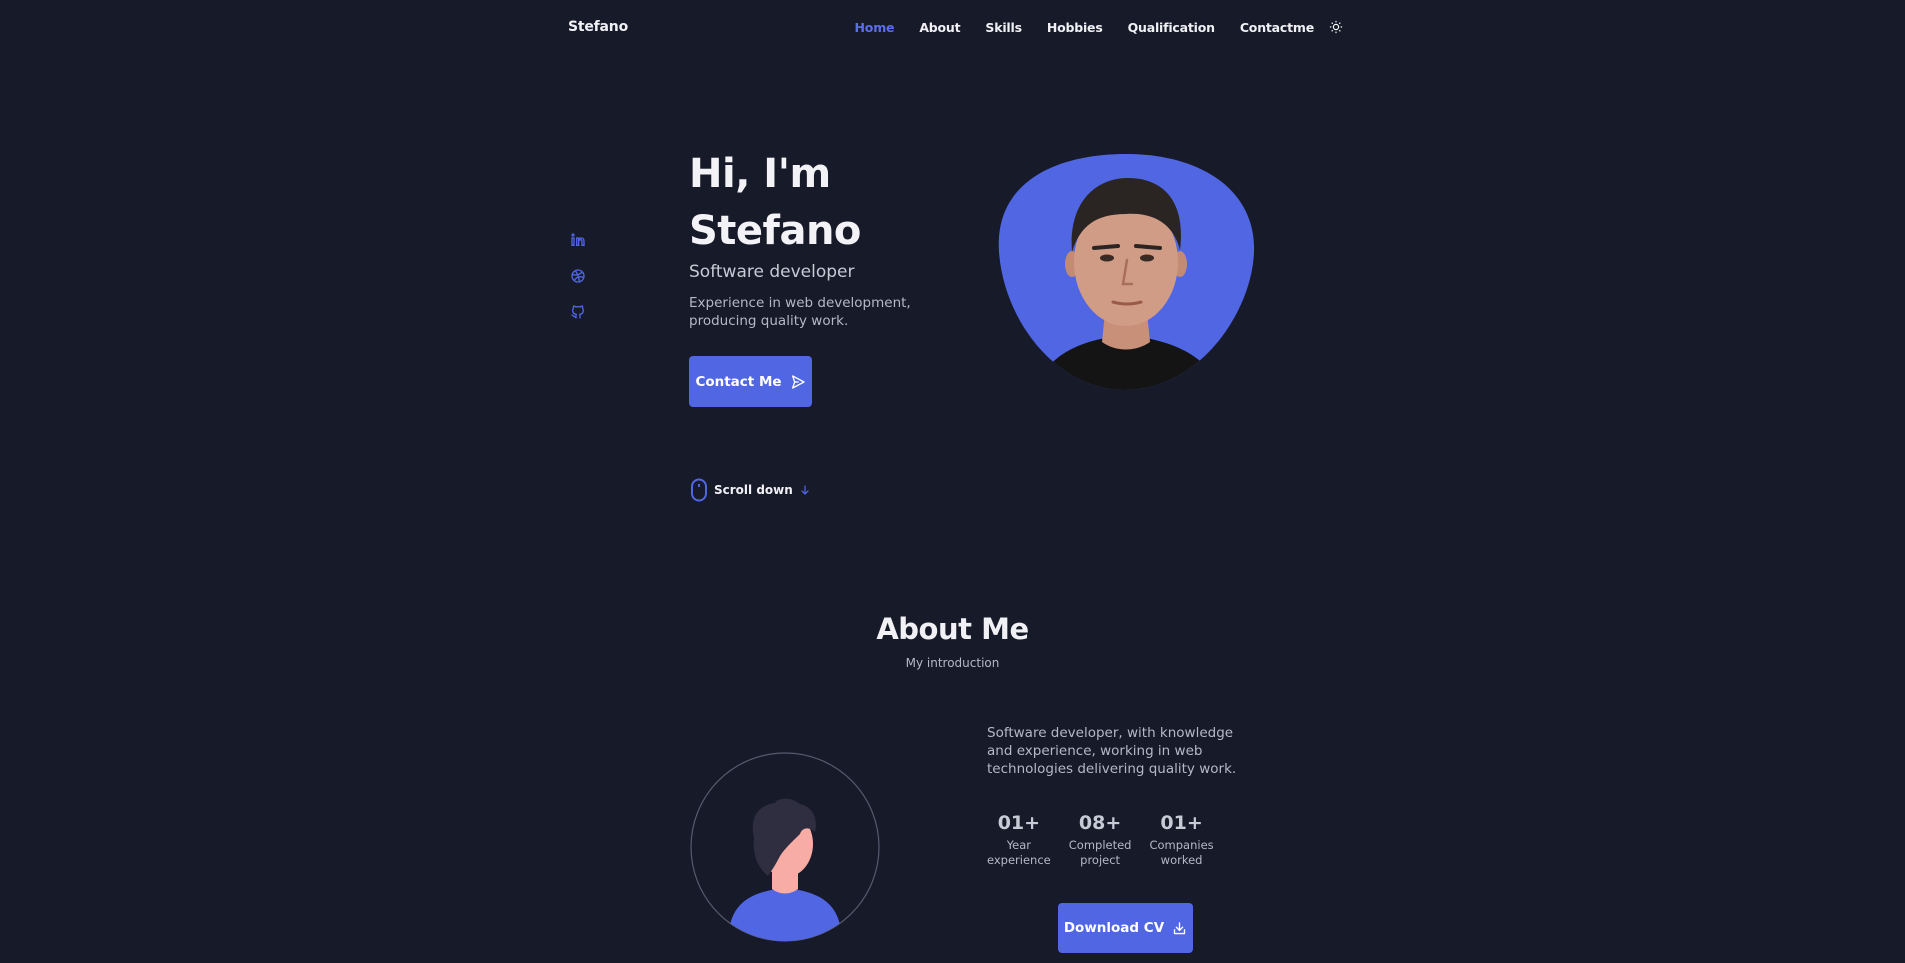  What do you see at coordinates (772, 272) in the screenshot?
I see `hero-subtitle: Software developer` at bounding box center [772, 272].